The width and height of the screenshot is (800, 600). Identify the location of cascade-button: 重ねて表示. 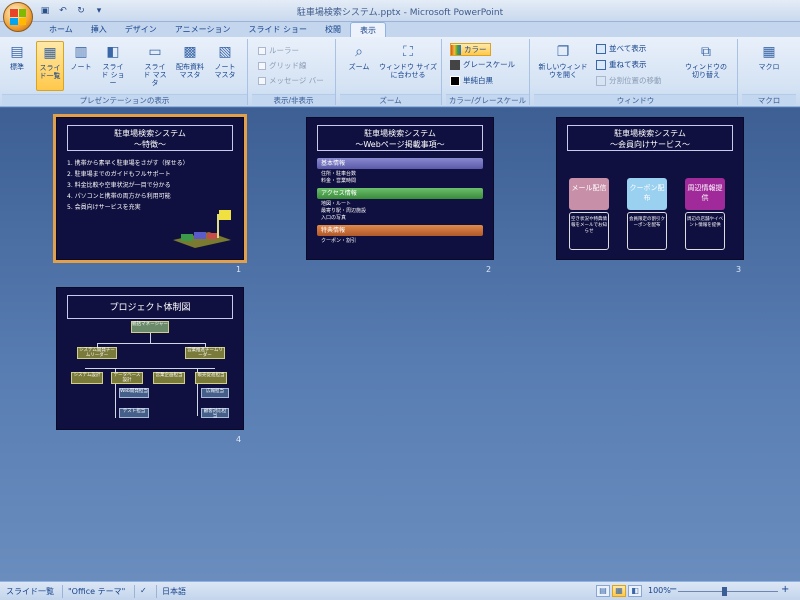
(621, 64).